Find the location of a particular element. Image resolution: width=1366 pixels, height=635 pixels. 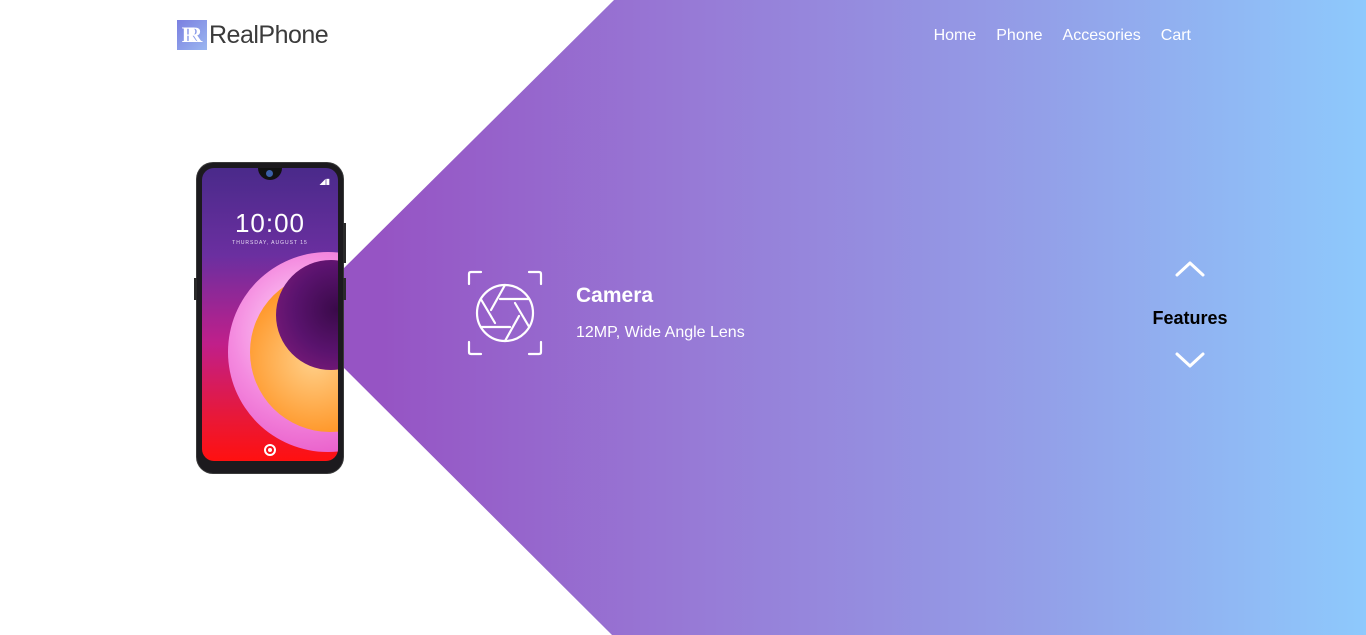

home-indicator-icon is located at coordinates (270, 450).